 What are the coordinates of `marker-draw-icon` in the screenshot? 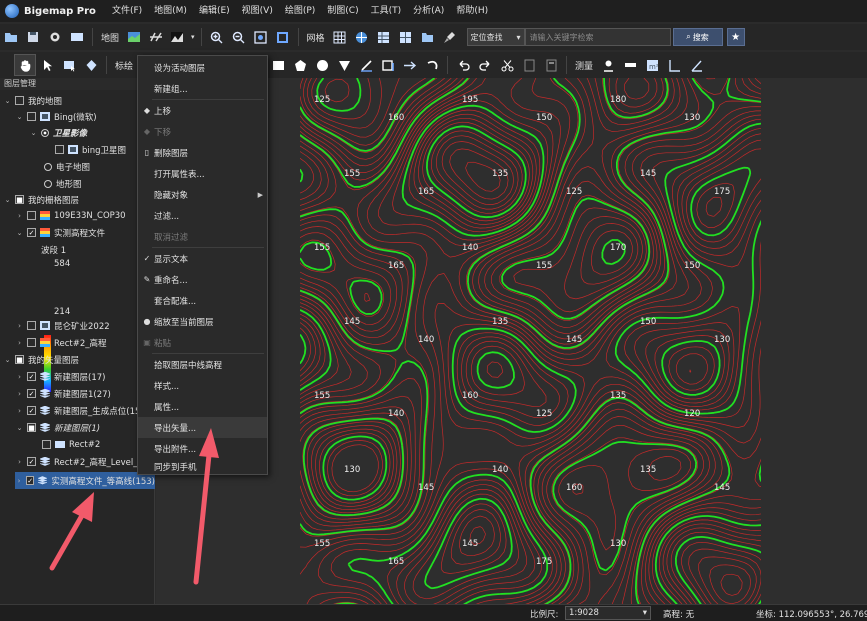 It's located at (344, 65).